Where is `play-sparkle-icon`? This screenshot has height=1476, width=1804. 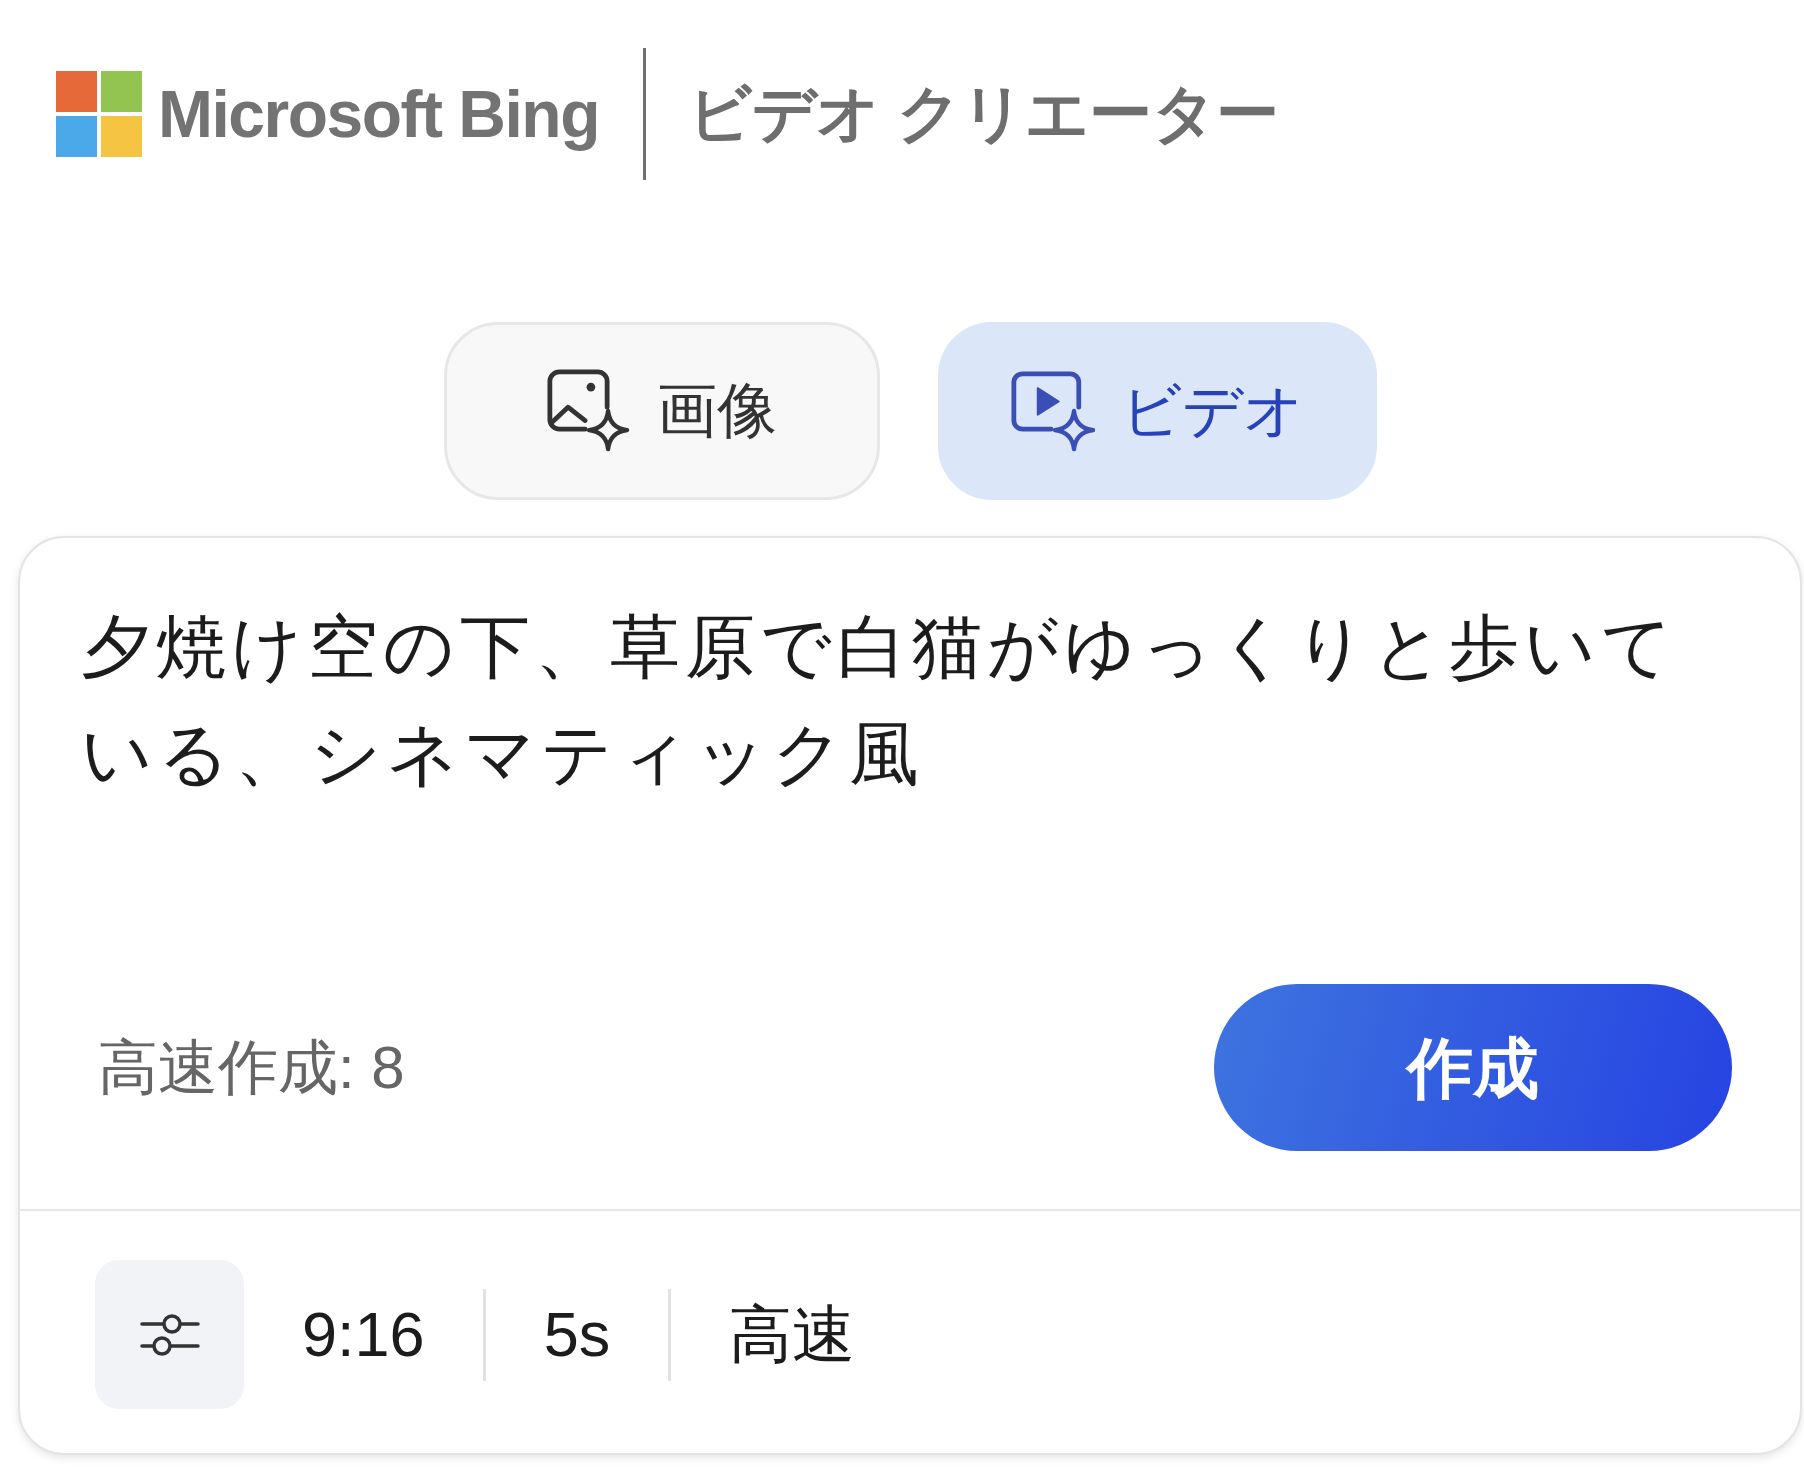
play-sparkle-icon is located at coordinates (1052, 411).